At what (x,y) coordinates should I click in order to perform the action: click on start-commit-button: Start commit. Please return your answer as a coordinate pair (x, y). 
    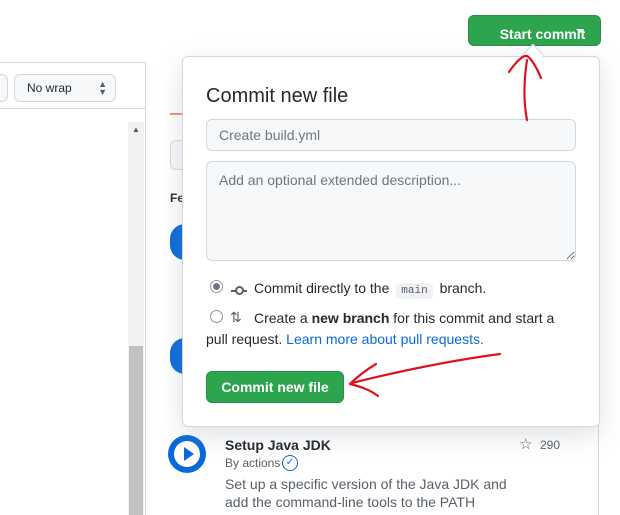
    Looking at the image, I should click on (534, 30).